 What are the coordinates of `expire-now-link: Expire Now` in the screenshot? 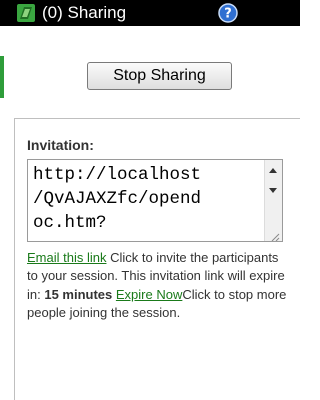 It's located at (149, 294).